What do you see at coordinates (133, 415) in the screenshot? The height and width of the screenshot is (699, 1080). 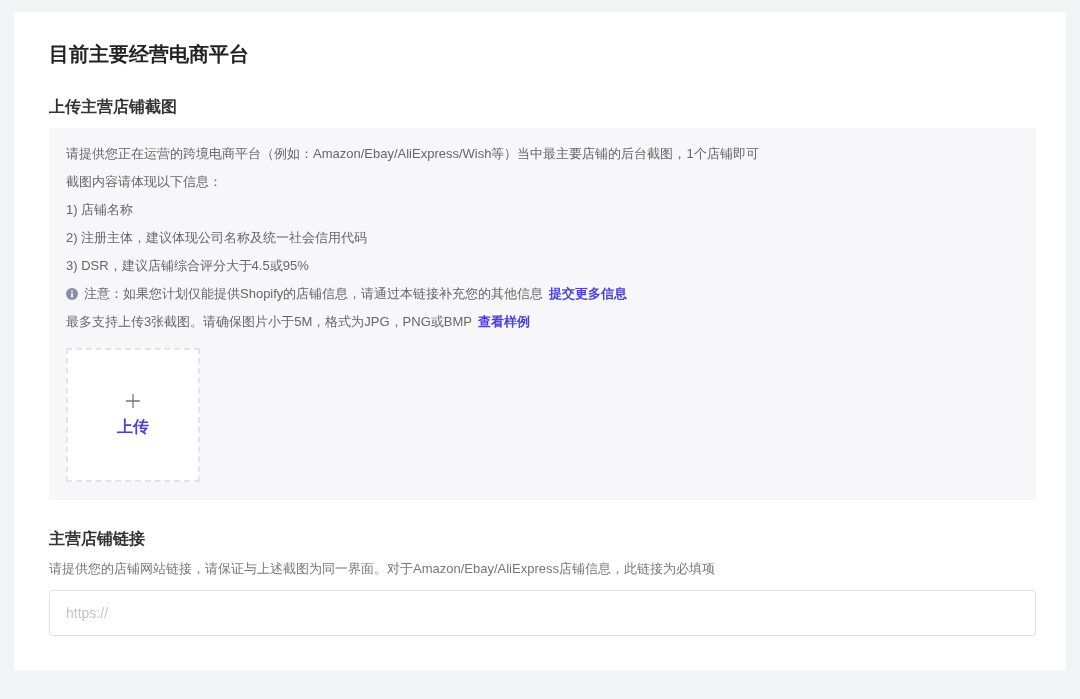 I see `upload-button: 上传` at bounding box center [133, 415].